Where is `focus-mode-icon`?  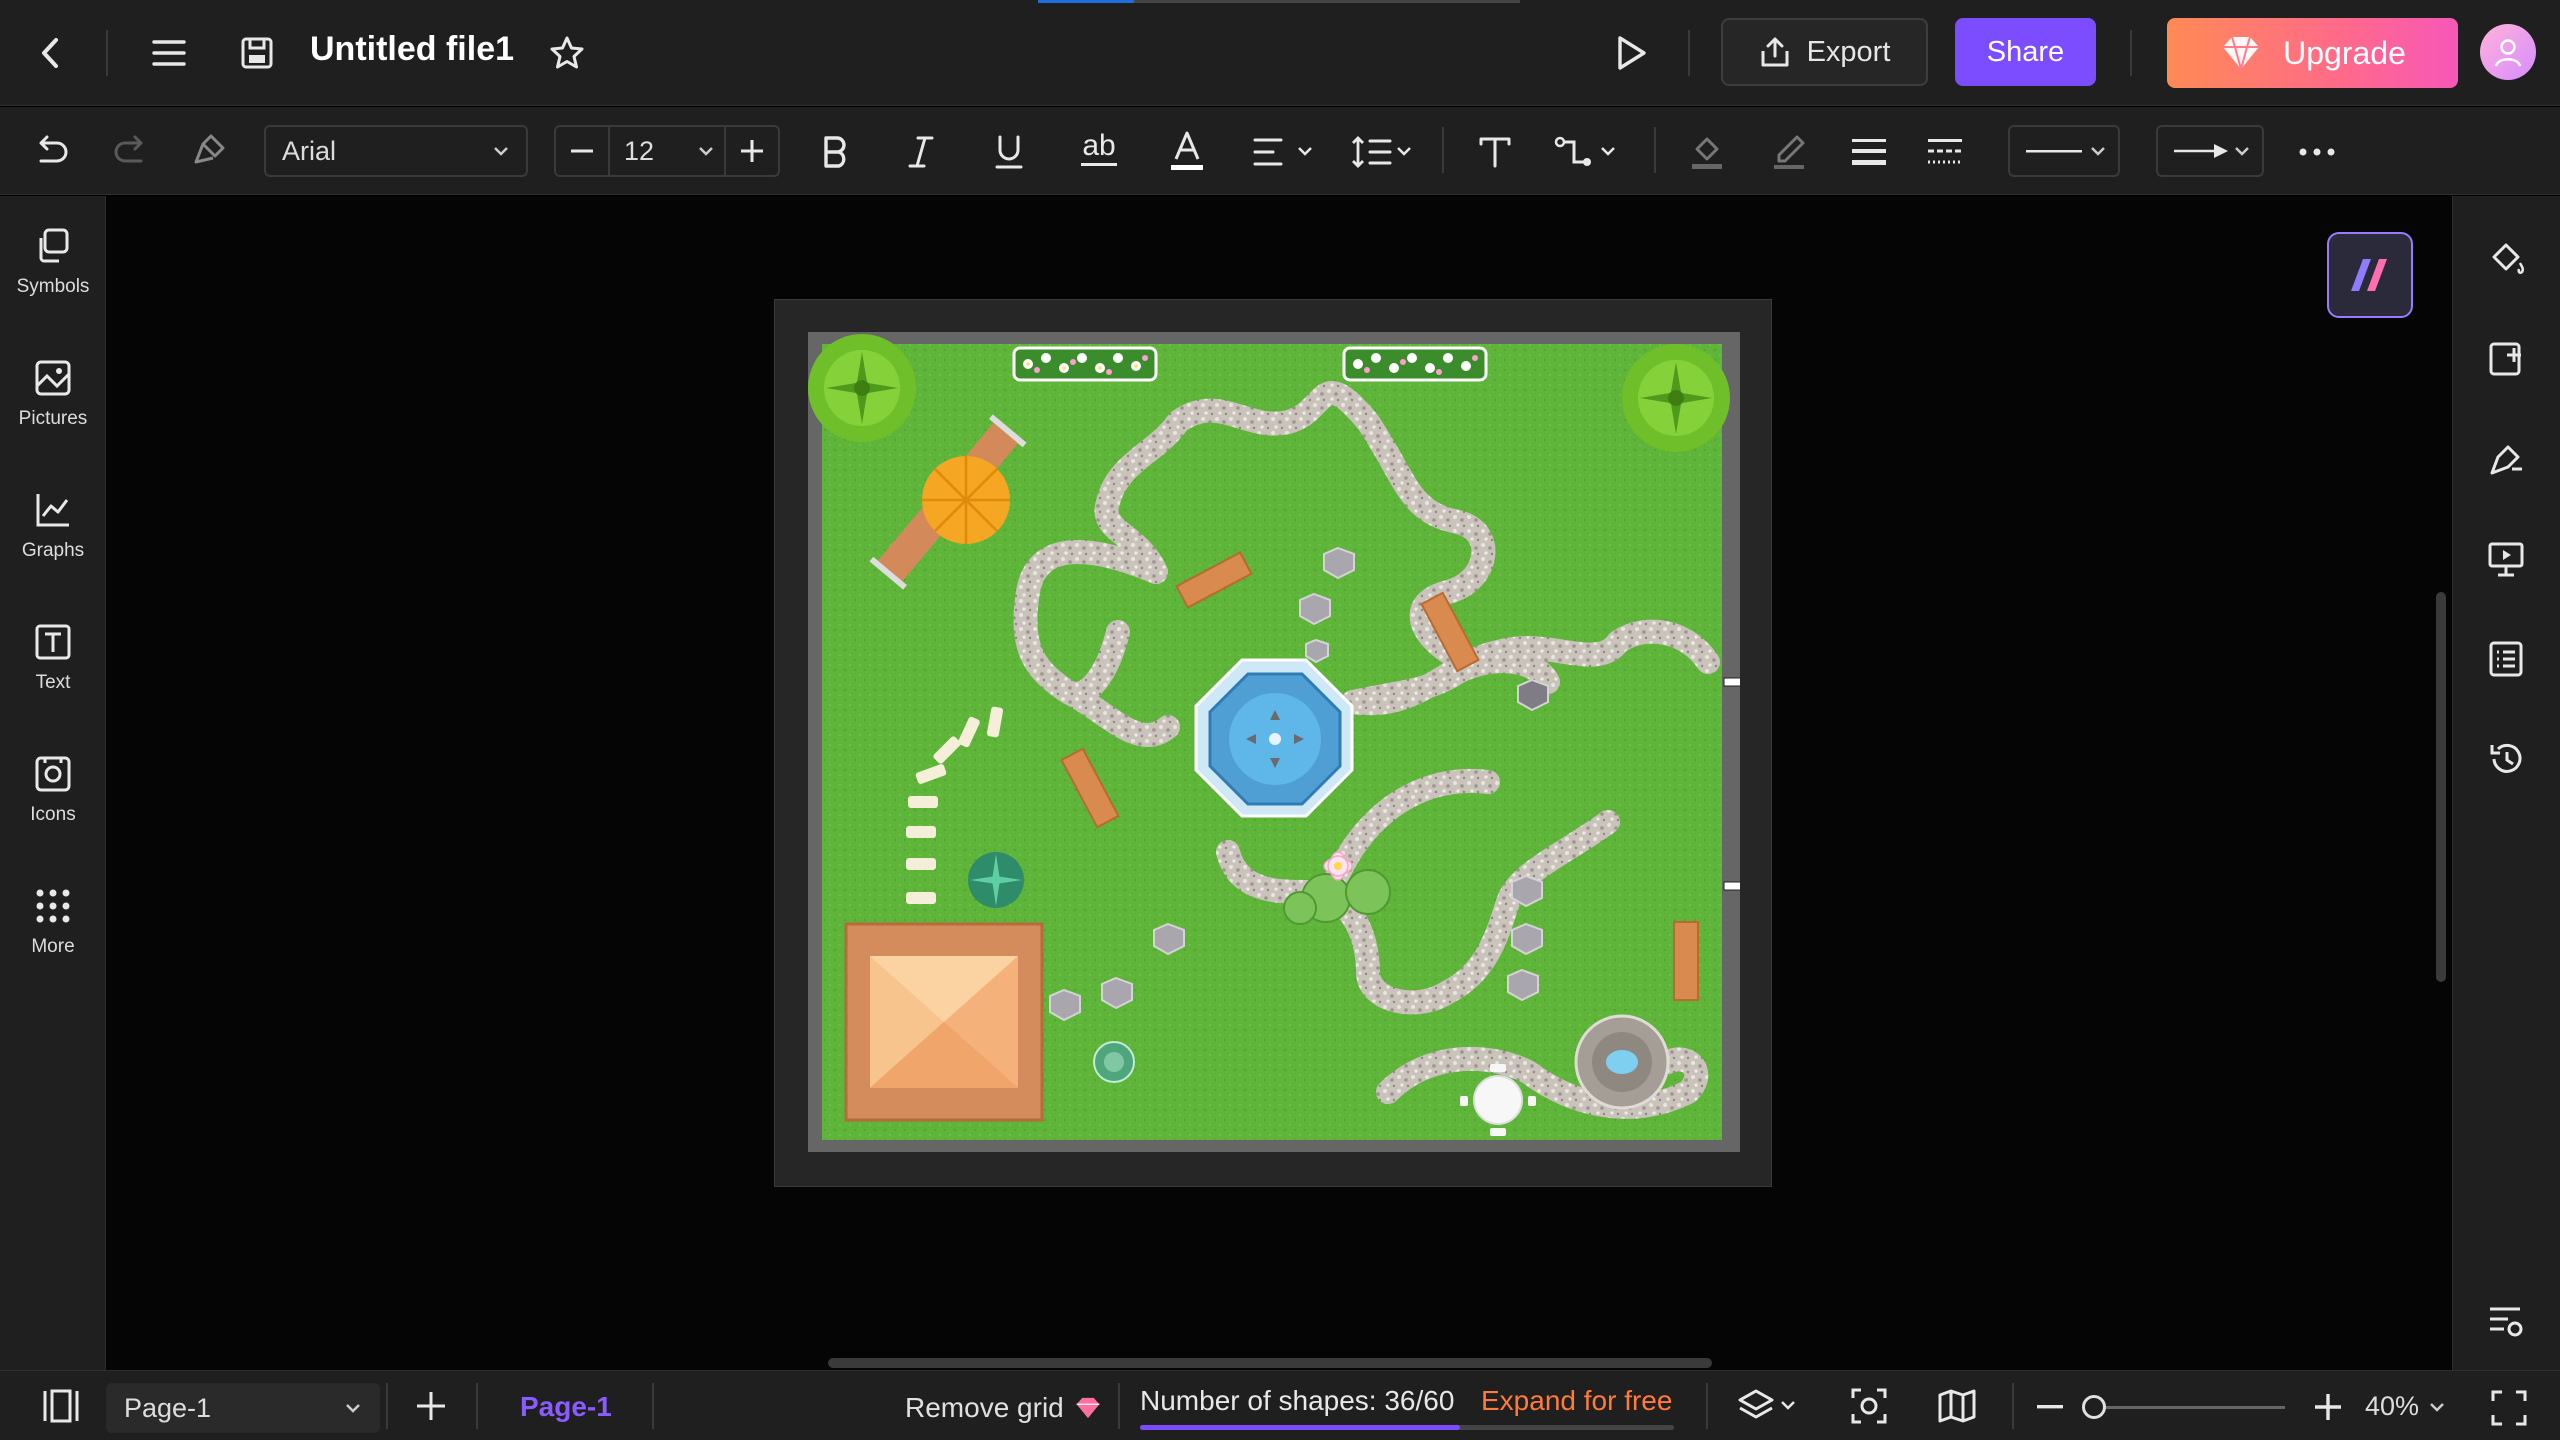
focus-mode-icon is located at coordinates (1869, 1406).